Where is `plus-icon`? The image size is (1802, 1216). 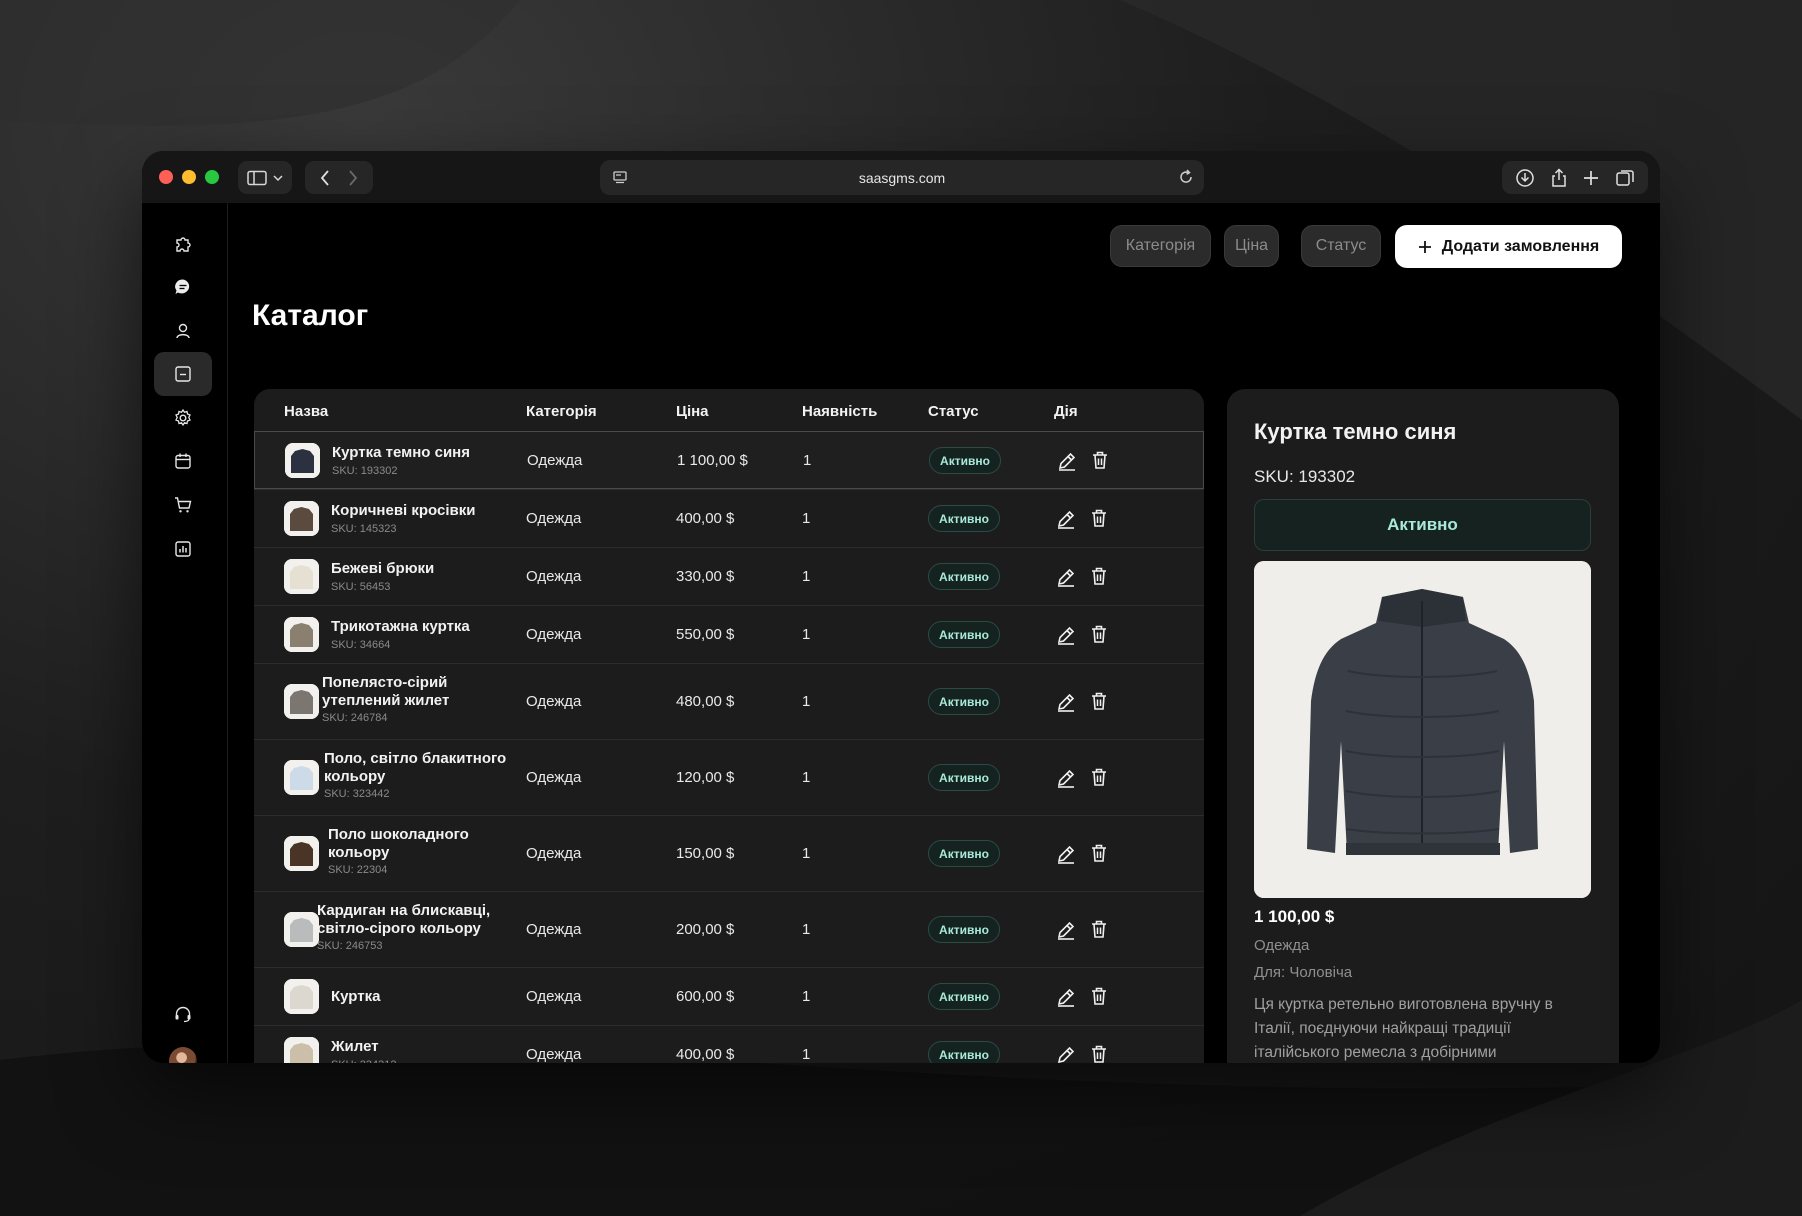 plus-icon is located at coordinates (1424, 246).